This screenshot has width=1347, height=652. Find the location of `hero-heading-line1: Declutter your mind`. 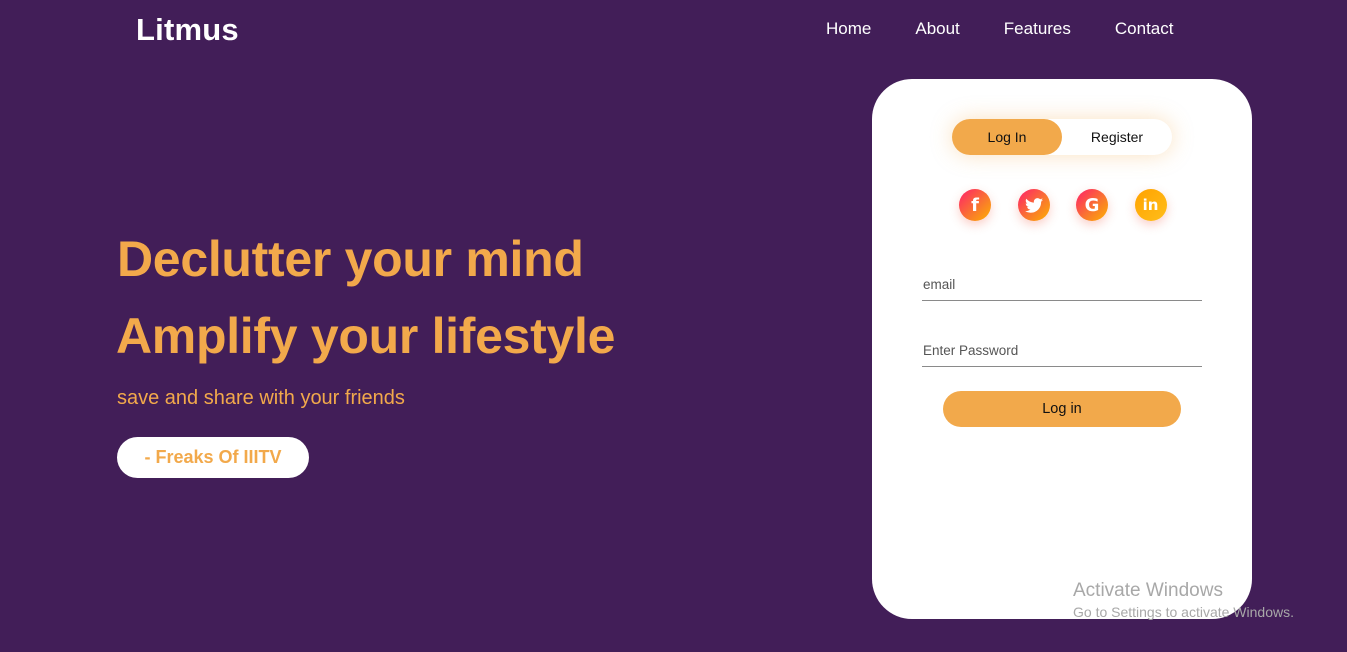

hero-heading-line1: Declutter your mind is located at coordinates (350, 259).